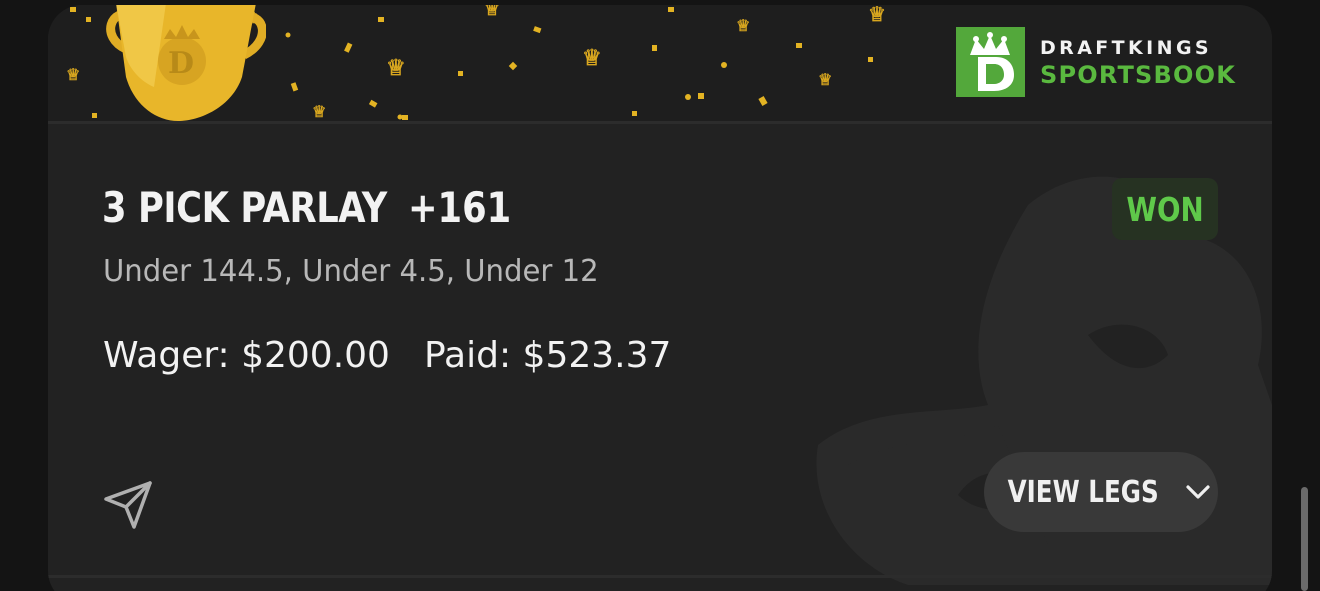 Image resolution: width=1320 pixels, height=591 pixels. I want to click on draftkings-brand: DRAFTKINGS SPORTSBOOK, so click(1095, 62).